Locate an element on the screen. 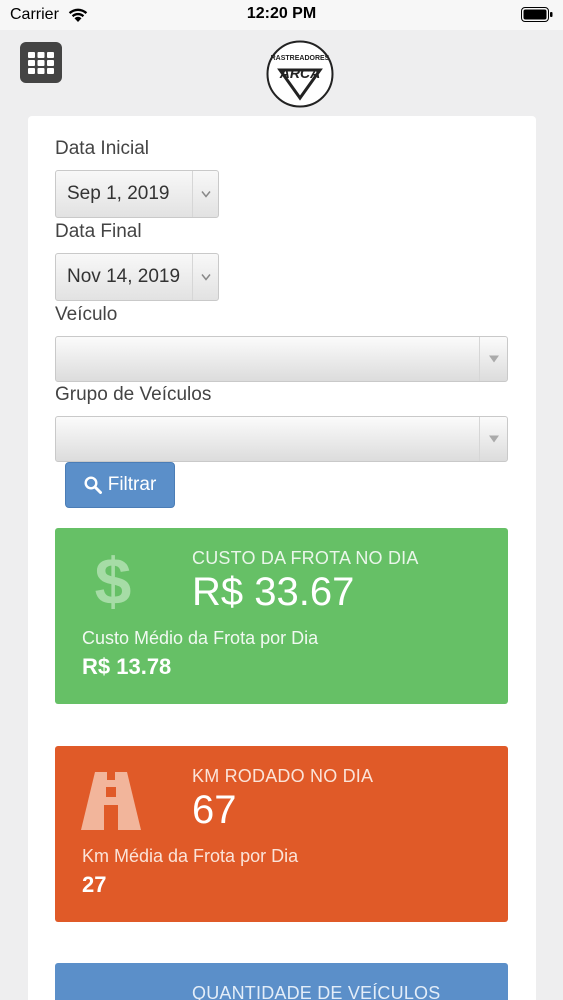 The height and width of the screenshot is (1000, 563). fleet-average-km-value: 27 is located at coordinates (94, 884).